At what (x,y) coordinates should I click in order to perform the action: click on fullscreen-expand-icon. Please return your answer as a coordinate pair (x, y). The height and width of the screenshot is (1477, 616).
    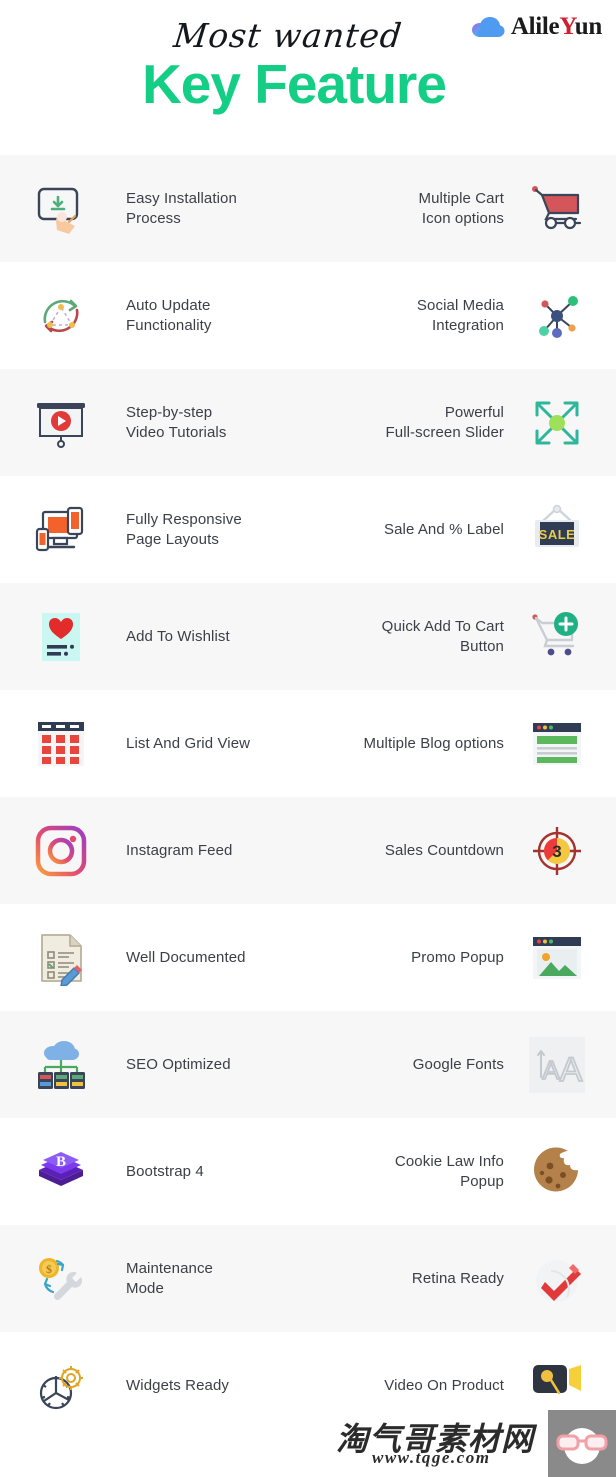
    Looking at the image, I should click on (557, 423).